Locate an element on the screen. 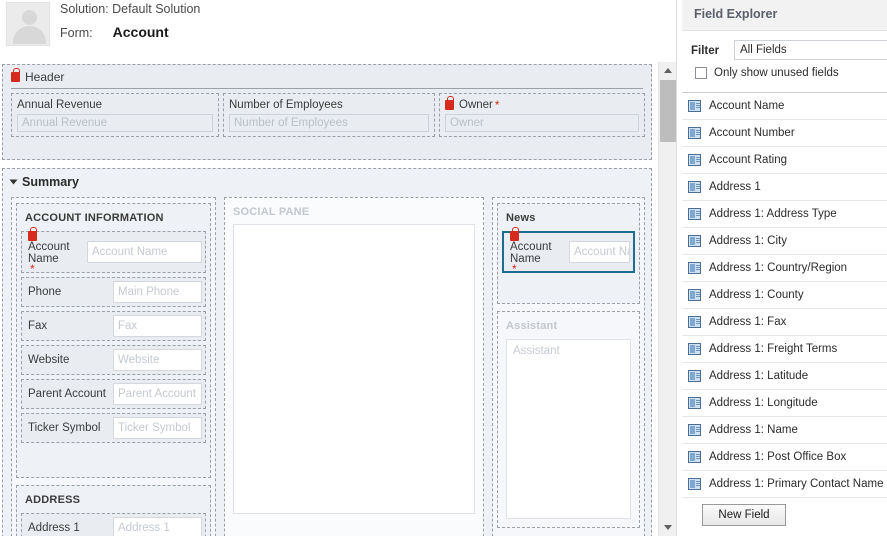 The height and width of the screenshot is (536, 887). form-name-value: Account is located at coordinates (140, 32).